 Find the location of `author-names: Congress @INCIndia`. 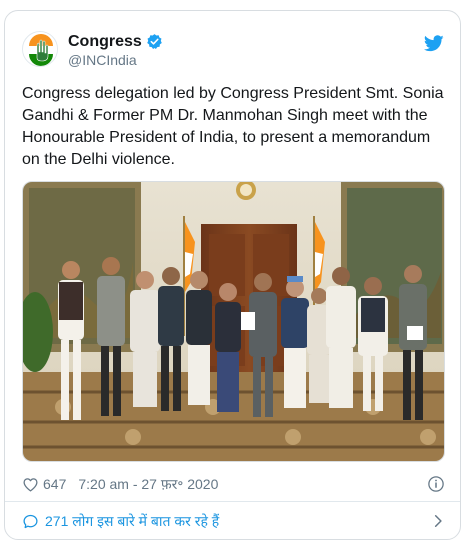

author-names: Congress @INCIndia is located at coordinates (115, 50).